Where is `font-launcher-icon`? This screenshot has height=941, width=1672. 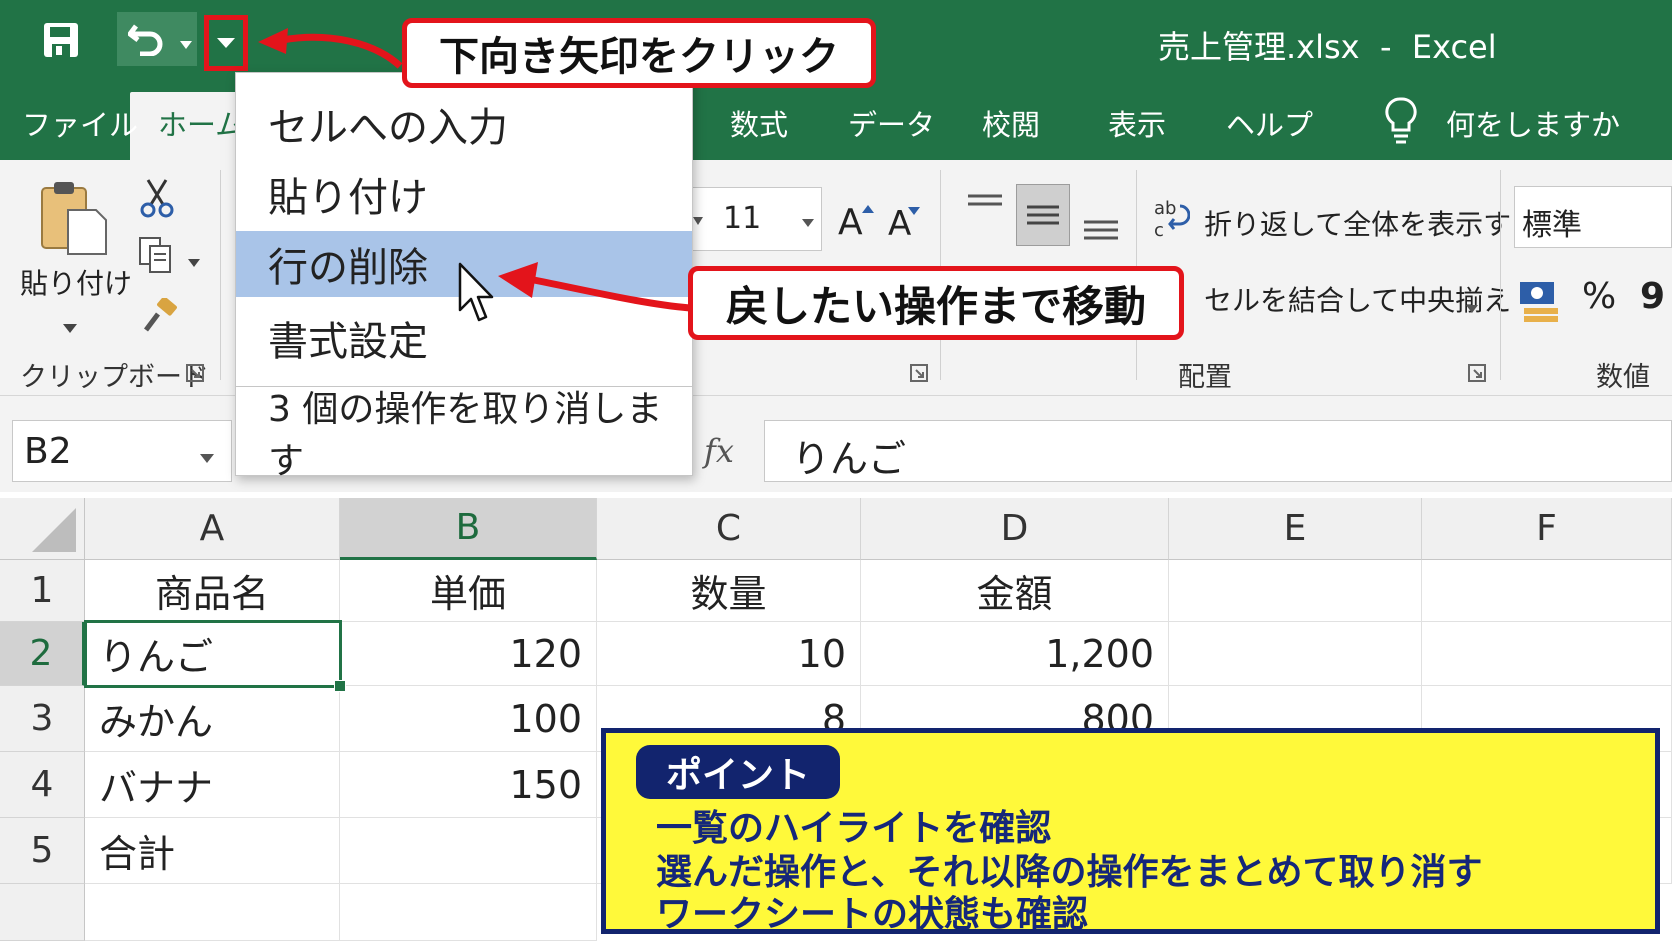 font-launcher-icon is located at coordinates (919, 373).